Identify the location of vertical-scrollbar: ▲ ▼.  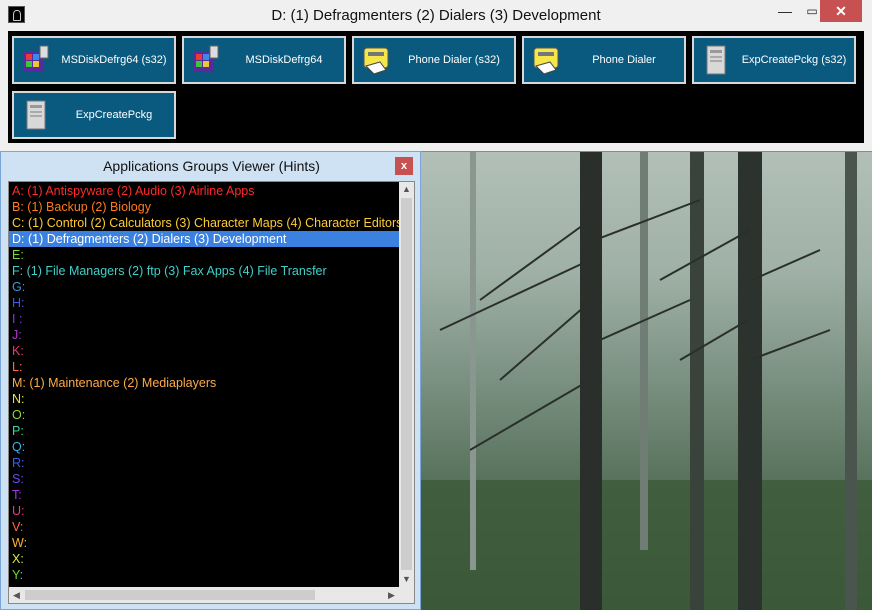
(406, 384).